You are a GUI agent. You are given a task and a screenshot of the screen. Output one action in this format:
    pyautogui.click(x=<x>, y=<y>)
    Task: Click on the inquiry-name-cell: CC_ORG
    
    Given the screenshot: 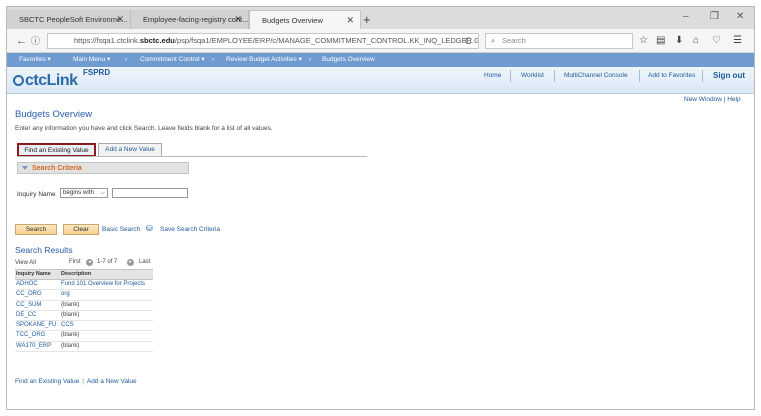 What is the action you would take?
    pyautogui.click(x=38, y=294)
    